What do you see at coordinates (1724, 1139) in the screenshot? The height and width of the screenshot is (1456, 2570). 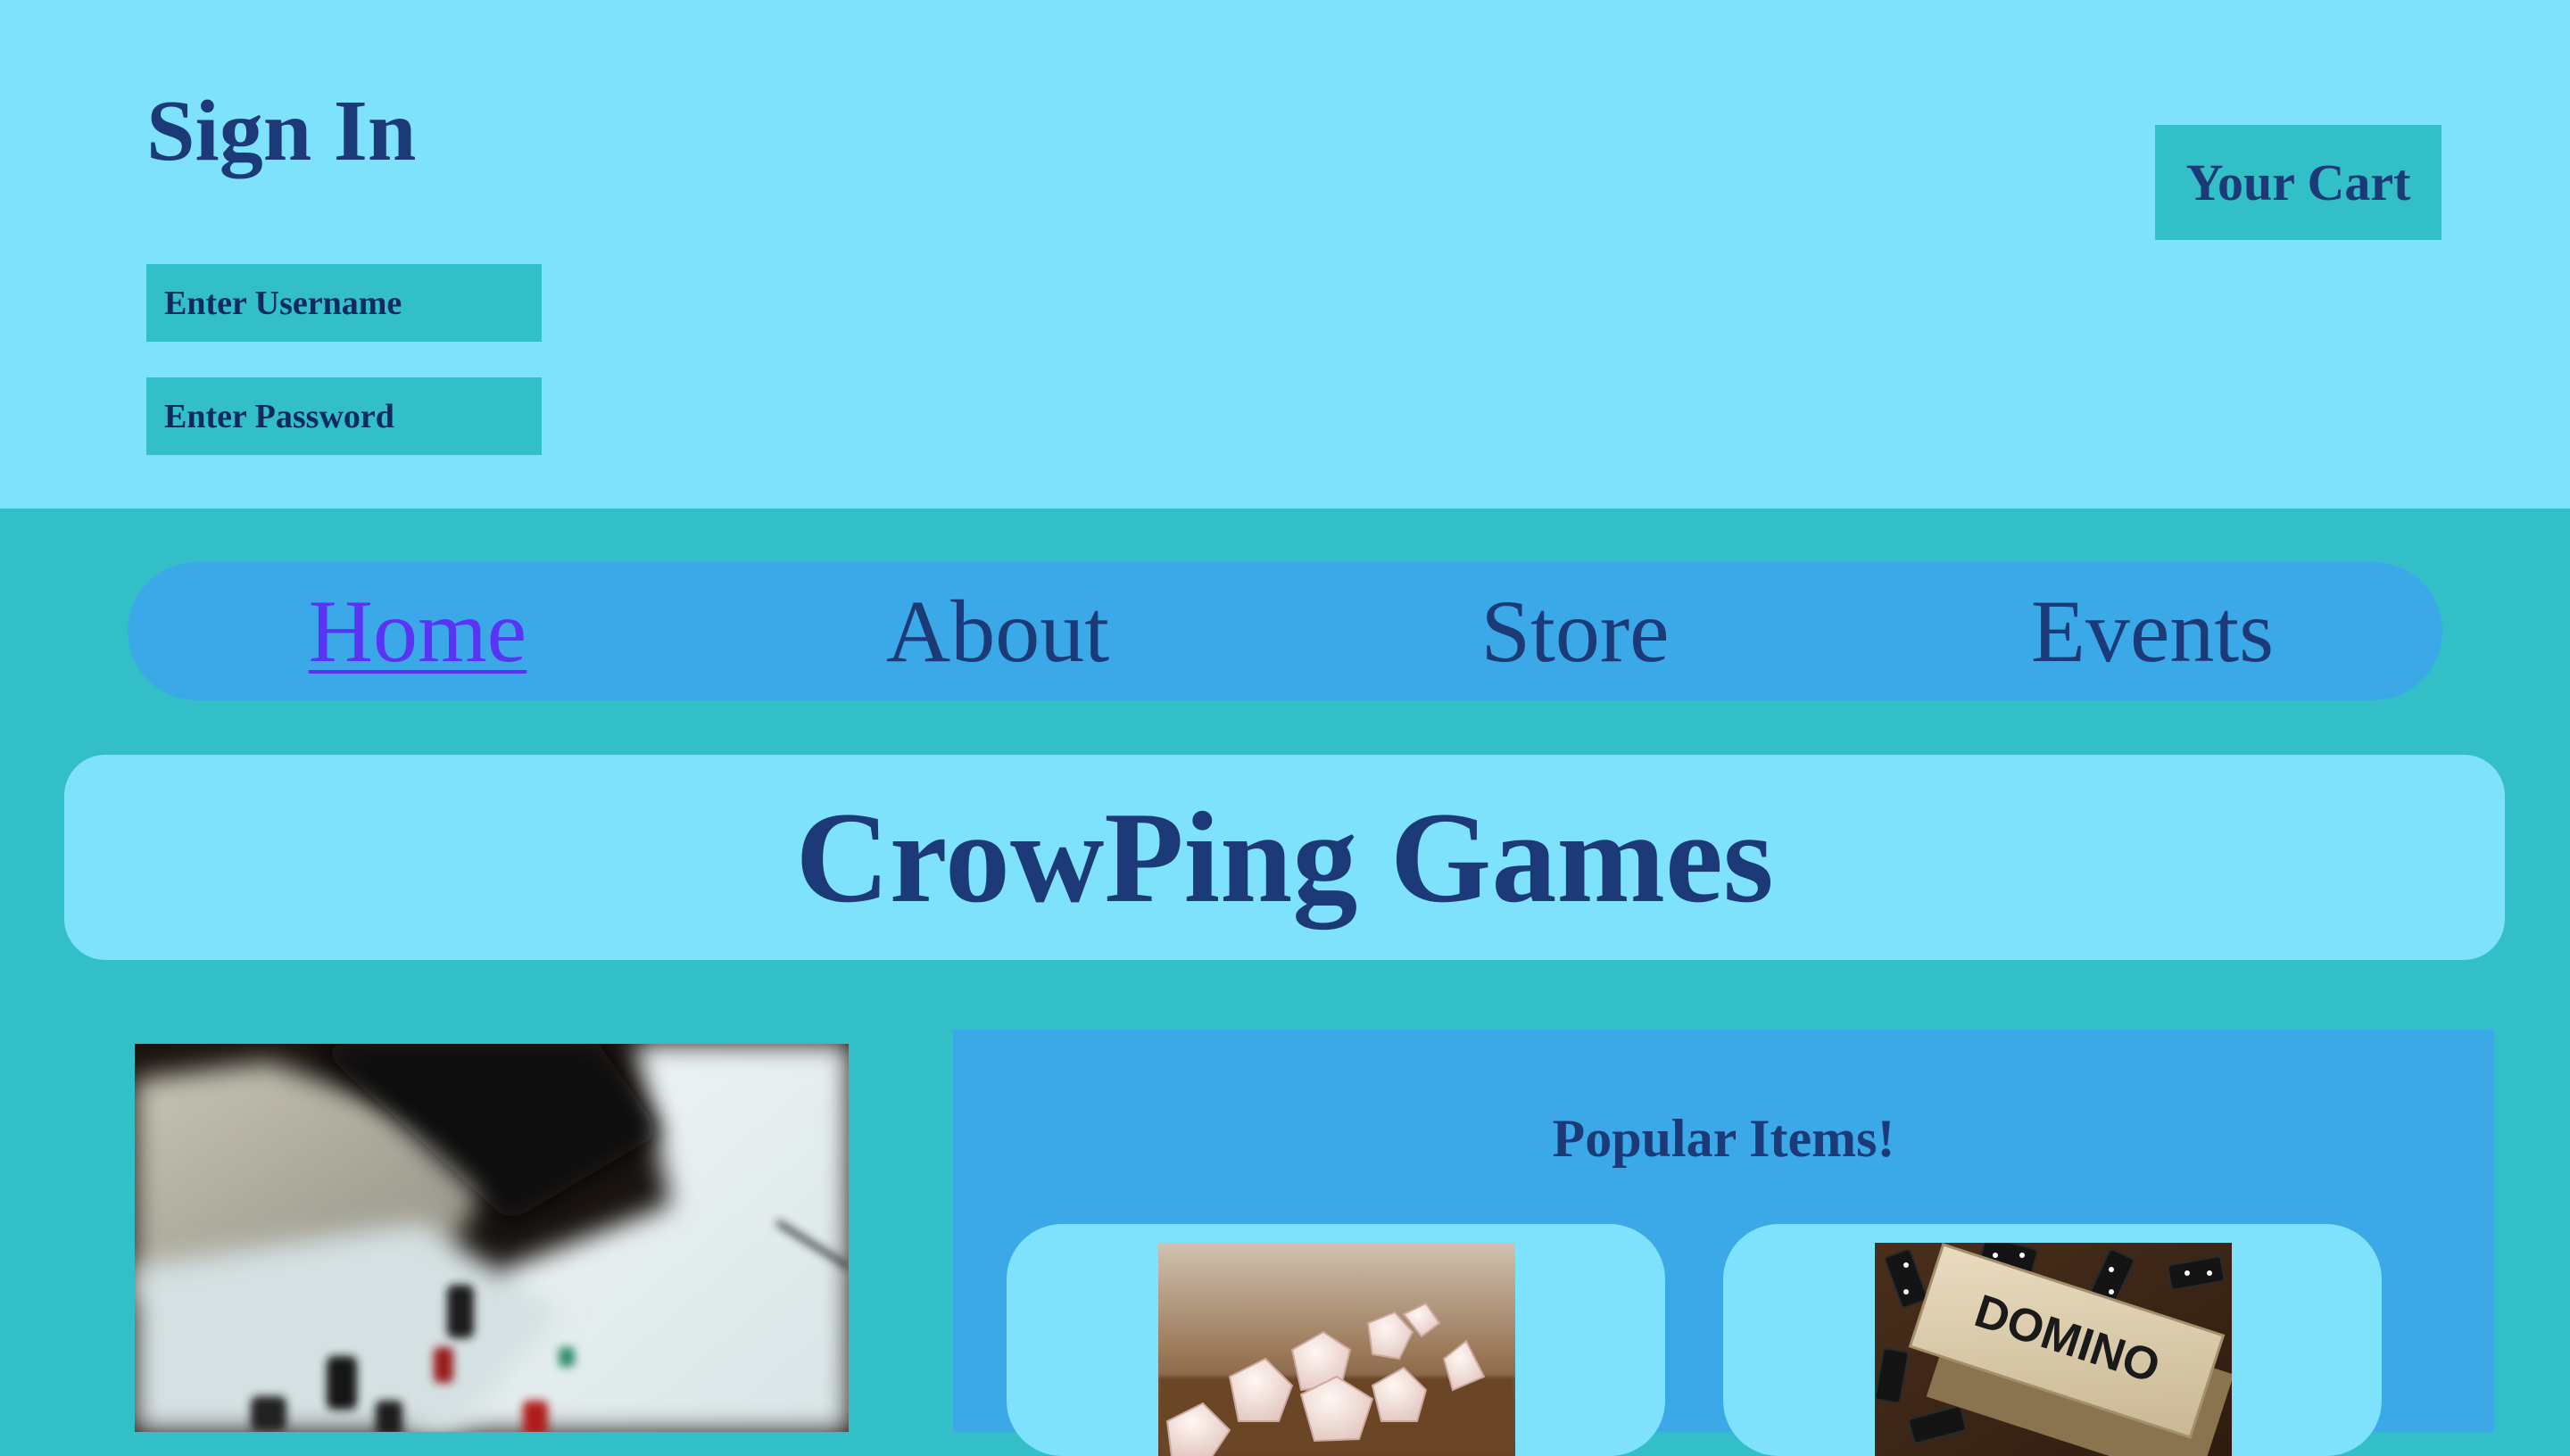 I see `popular-items-title: Popular Items!` at bounding box center [1724, 1139].